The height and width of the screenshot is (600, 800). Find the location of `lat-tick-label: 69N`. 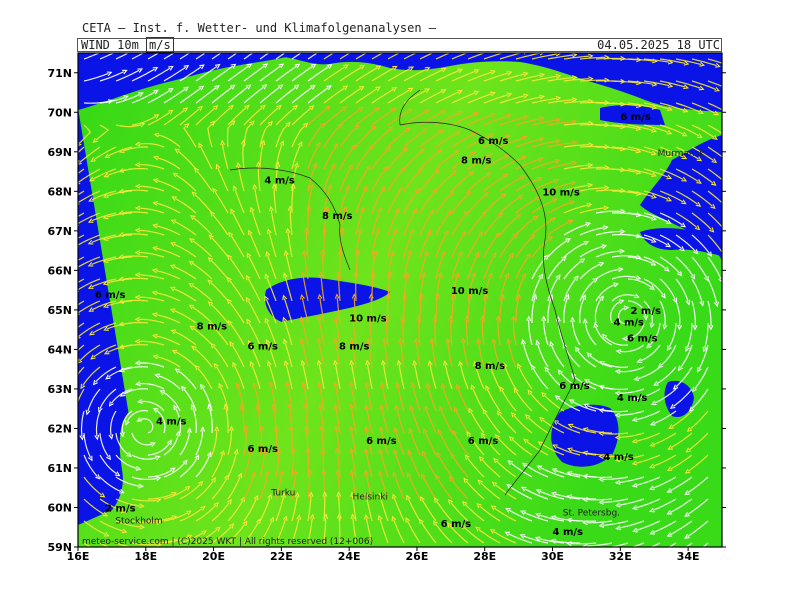

lat-tick-label: 69N is located at coordinates (59, 152).